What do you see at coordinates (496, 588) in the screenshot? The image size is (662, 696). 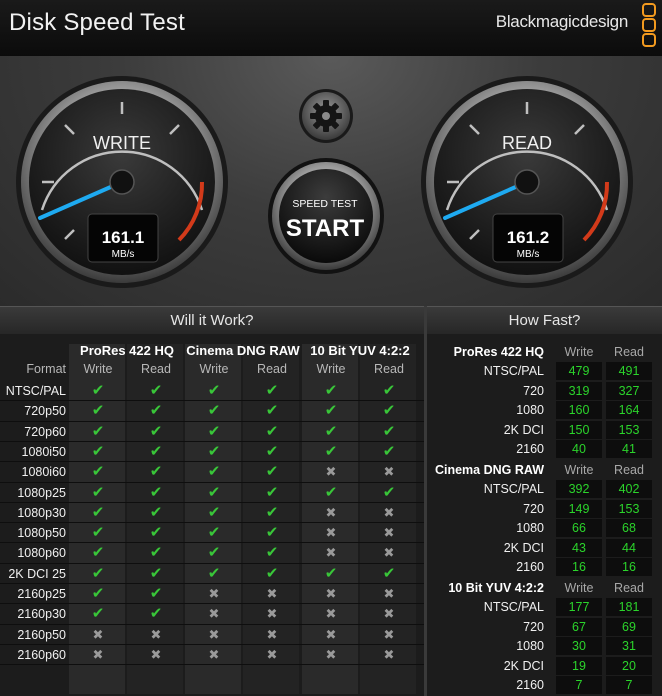 I see `speed-group-title: 10 Bit YUV 4:2:2` at bounding box center [496, 588].